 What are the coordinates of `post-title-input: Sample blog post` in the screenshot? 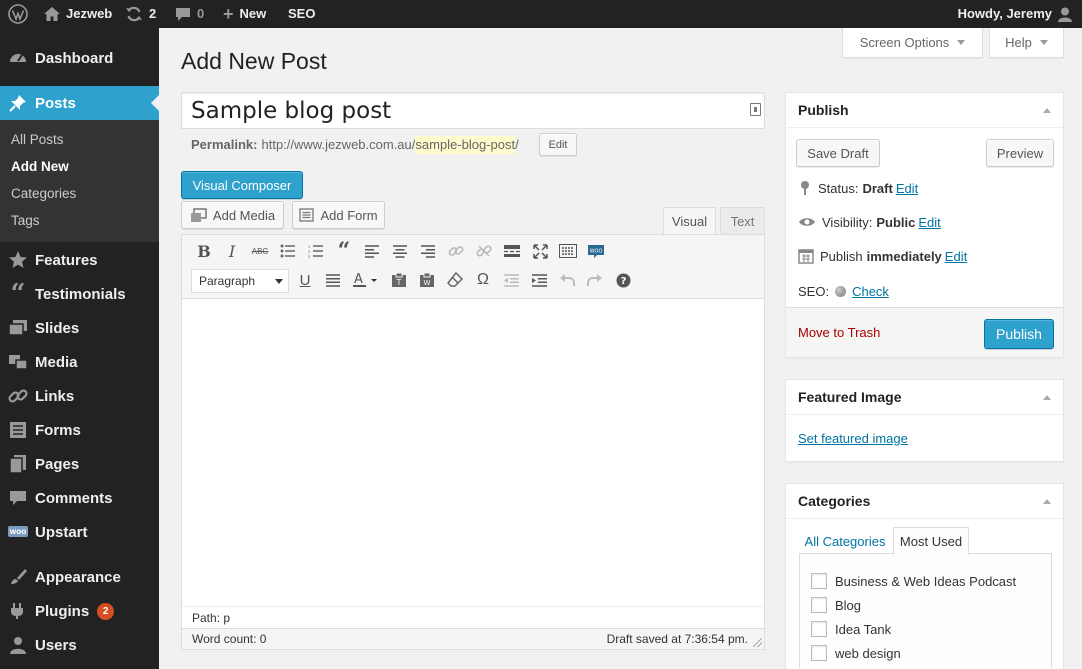 It's located at (473, 110).